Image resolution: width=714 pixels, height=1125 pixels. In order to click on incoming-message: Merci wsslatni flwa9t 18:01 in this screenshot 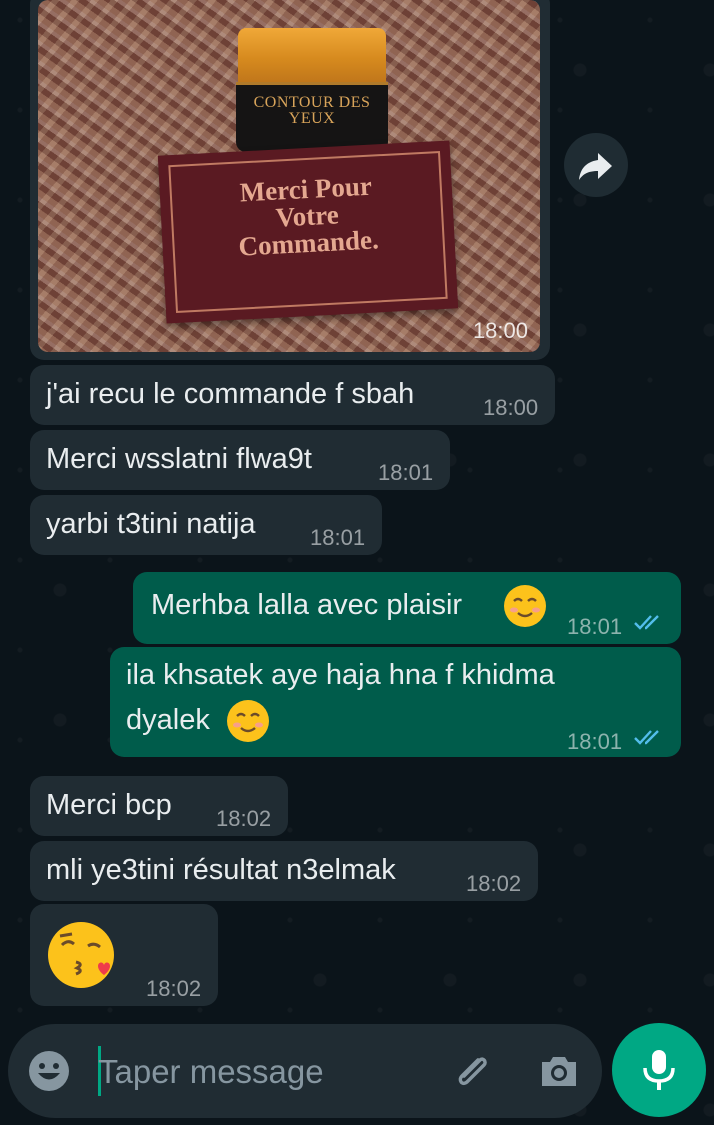, I will do `click(240, 460)`.